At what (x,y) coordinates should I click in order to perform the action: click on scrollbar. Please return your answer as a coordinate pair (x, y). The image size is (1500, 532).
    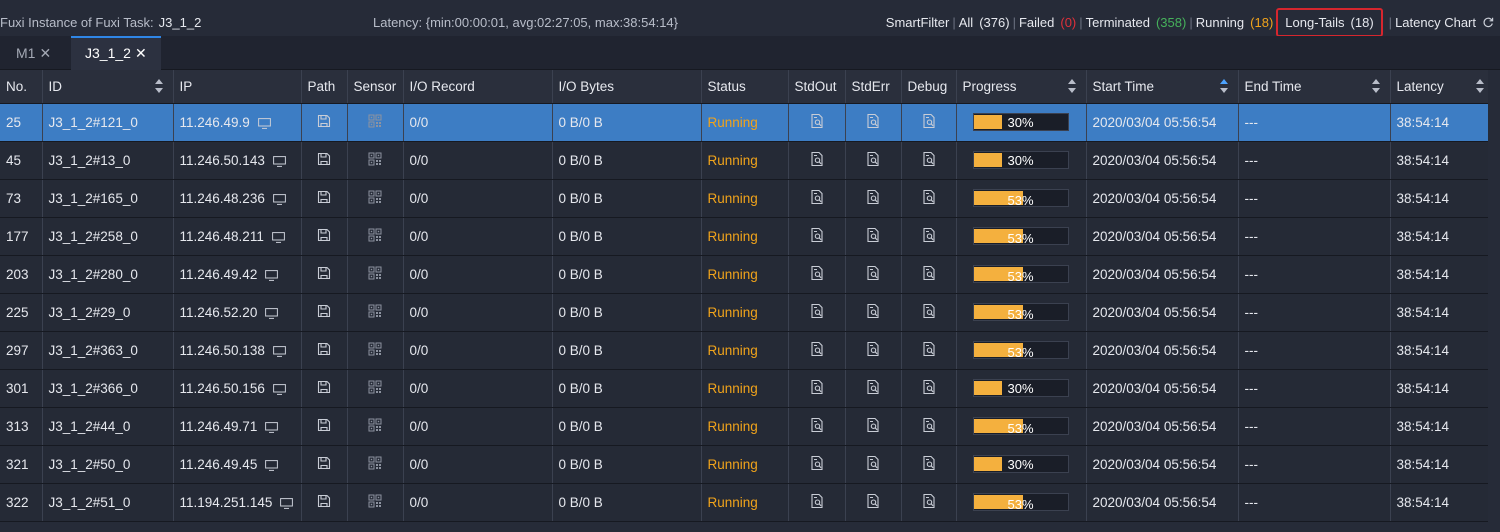
    Looking at the image, I should click on (1494, 301).